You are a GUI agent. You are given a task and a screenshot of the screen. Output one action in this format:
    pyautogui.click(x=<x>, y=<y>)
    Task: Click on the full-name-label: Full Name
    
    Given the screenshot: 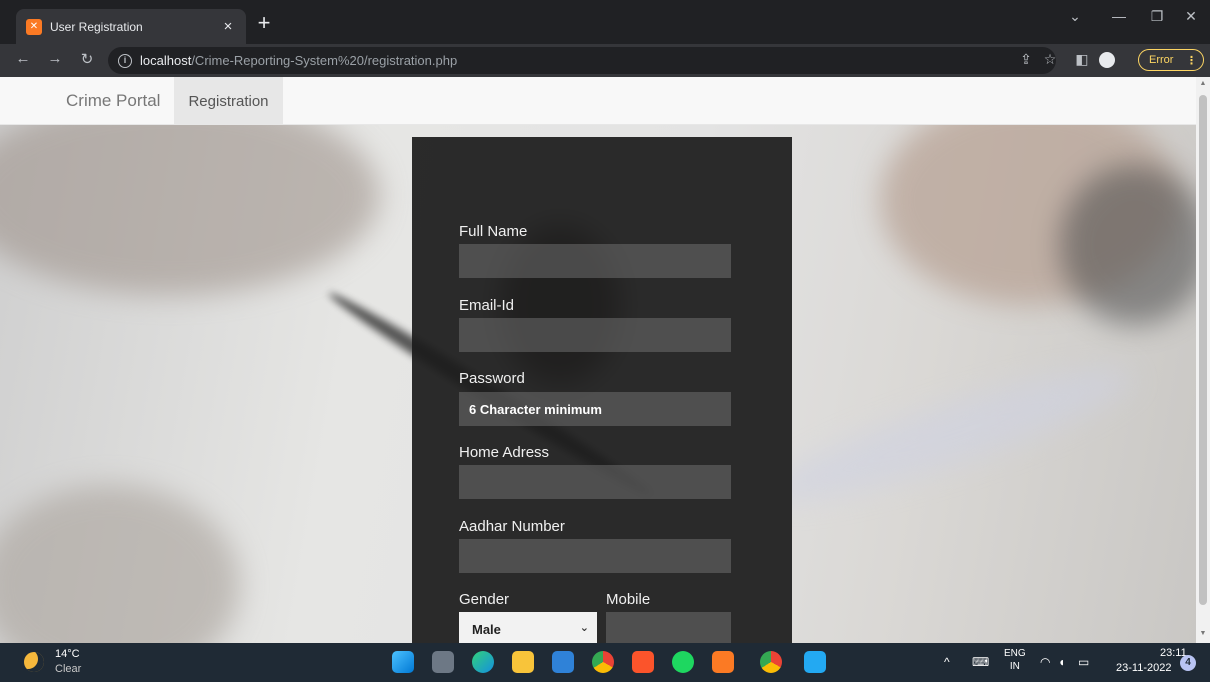 What is the action you would take?
    pyautogui.click(x=493, y=231)
    